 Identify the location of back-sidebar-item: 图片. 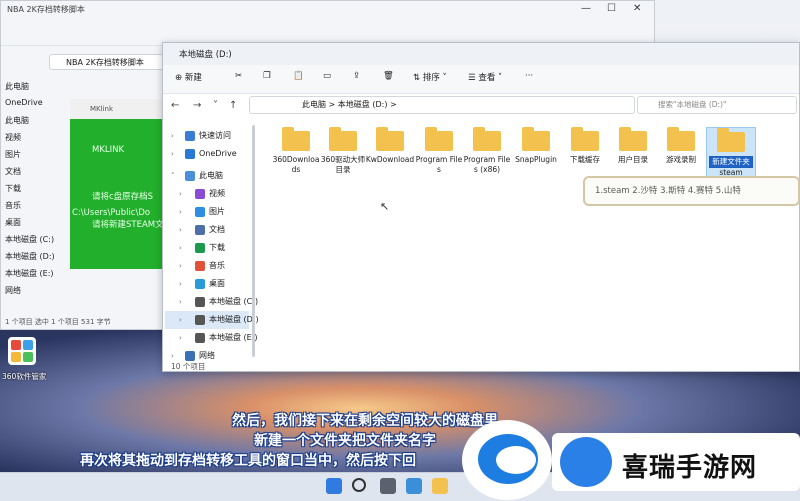
(36, 157).